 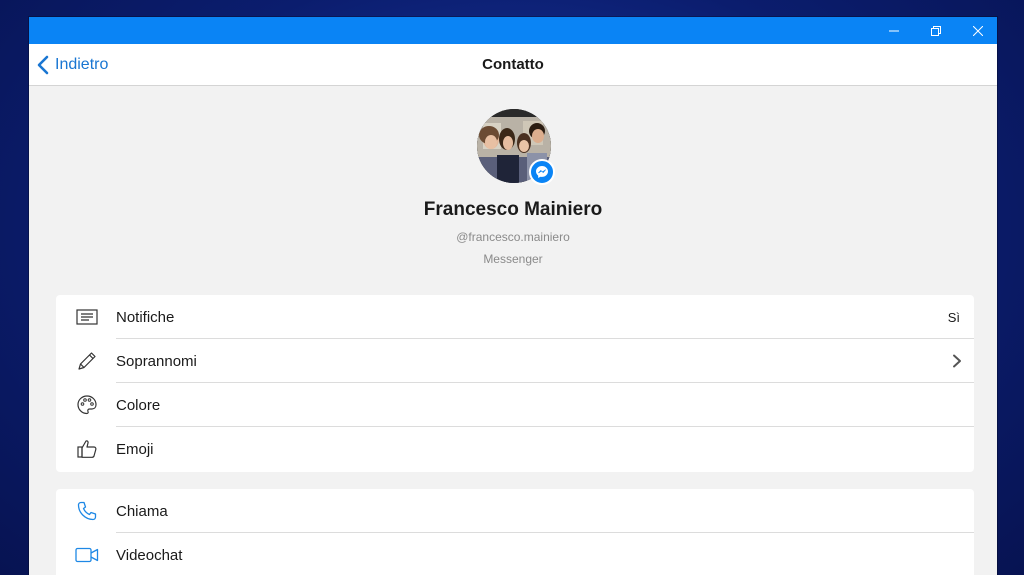 I want to click on action-row-chiama: Chiama, so click(x=515, y=511).